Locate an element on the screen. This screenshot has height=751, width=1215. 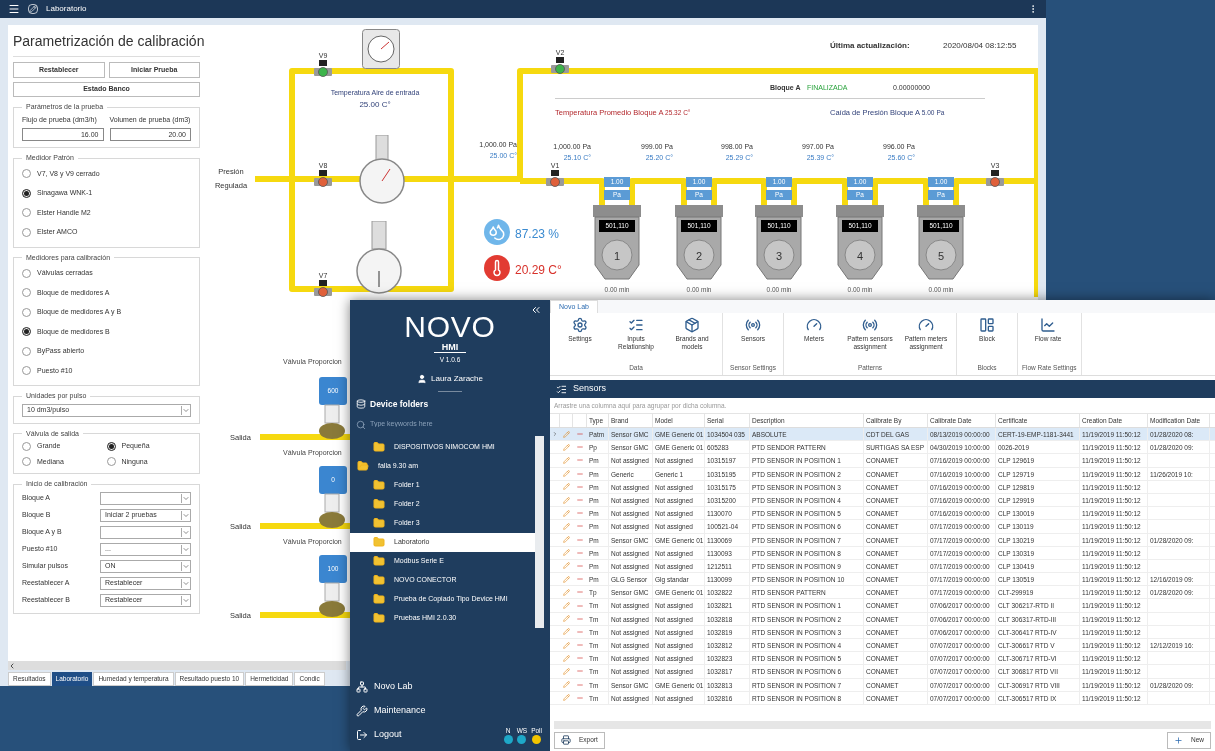
plus-icon is located at coordinates (1178, 740).